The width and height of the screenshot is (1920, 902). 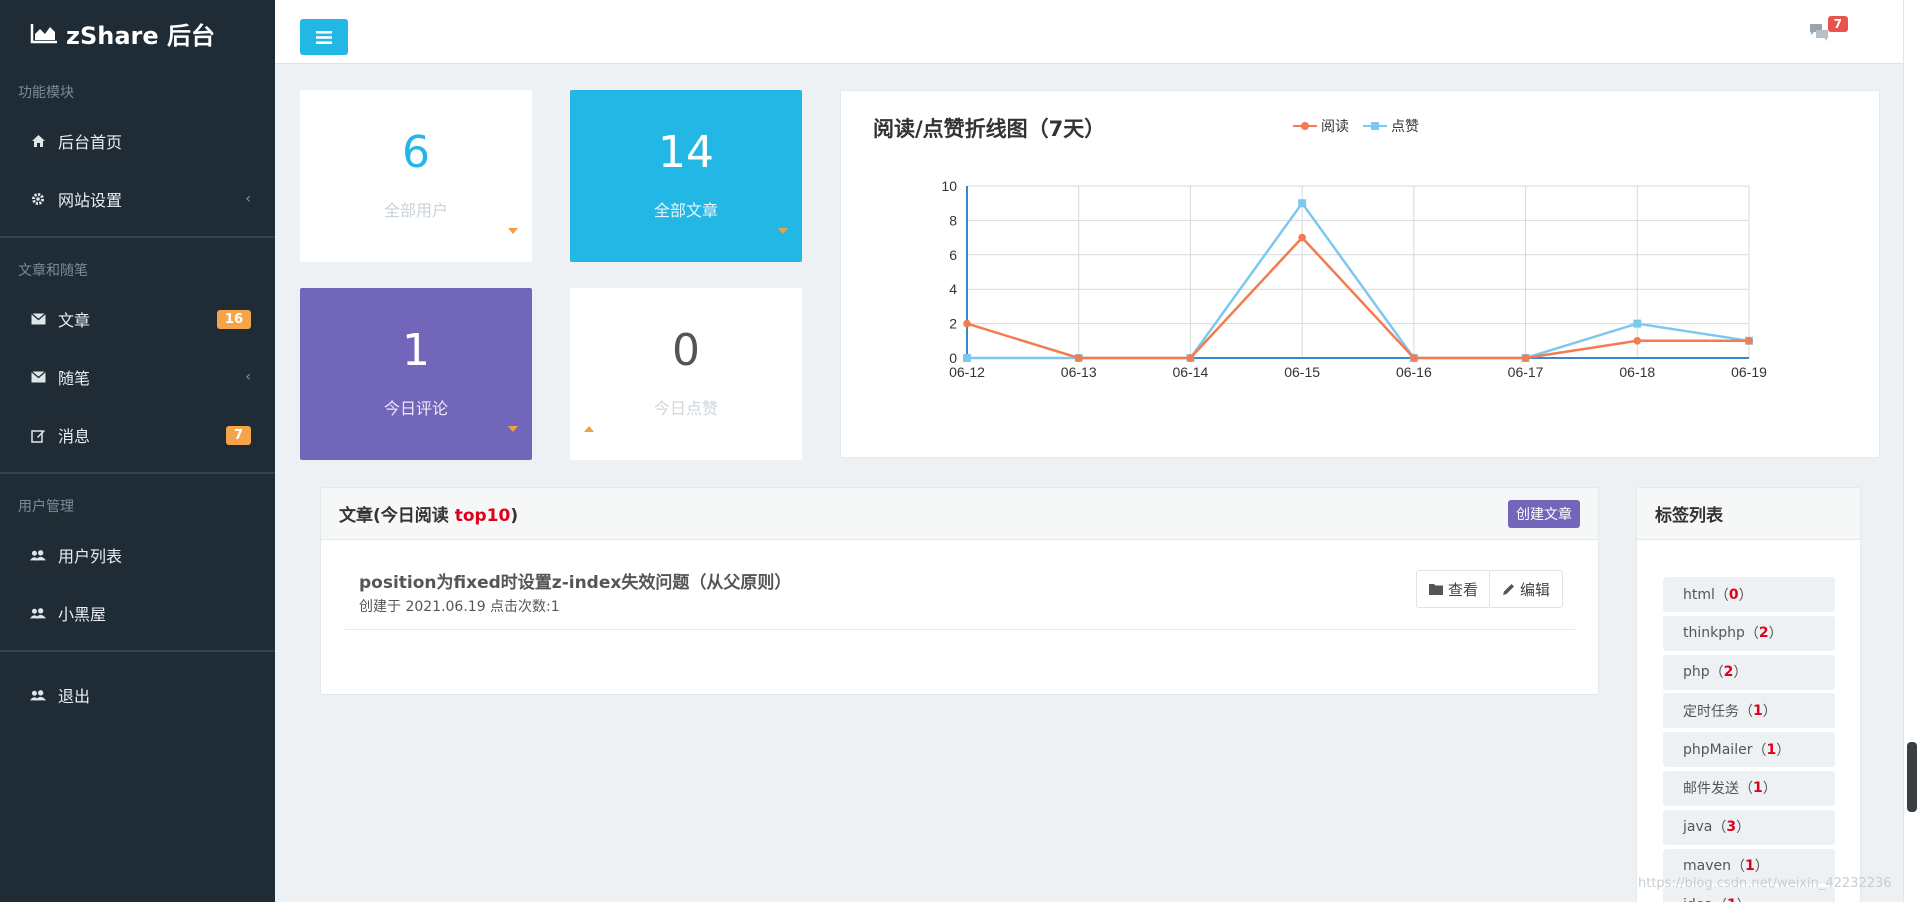 What do you see at coordinates (38, 141) in the screenshot?
I see `home-icon` at bounding box center [38, 141].